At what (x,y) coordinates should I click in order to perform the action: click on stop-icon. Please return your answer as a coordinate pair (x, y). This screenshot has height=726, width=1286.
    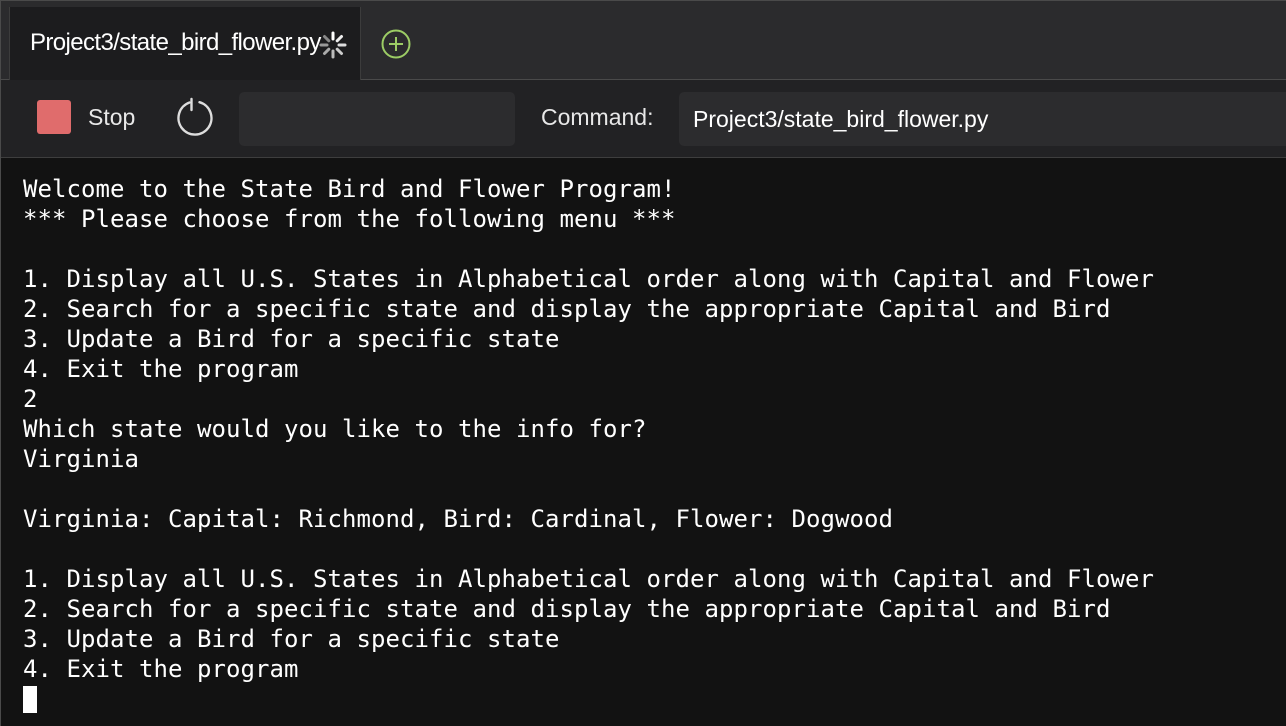
    Looking at the image, I should click on (54, 117).